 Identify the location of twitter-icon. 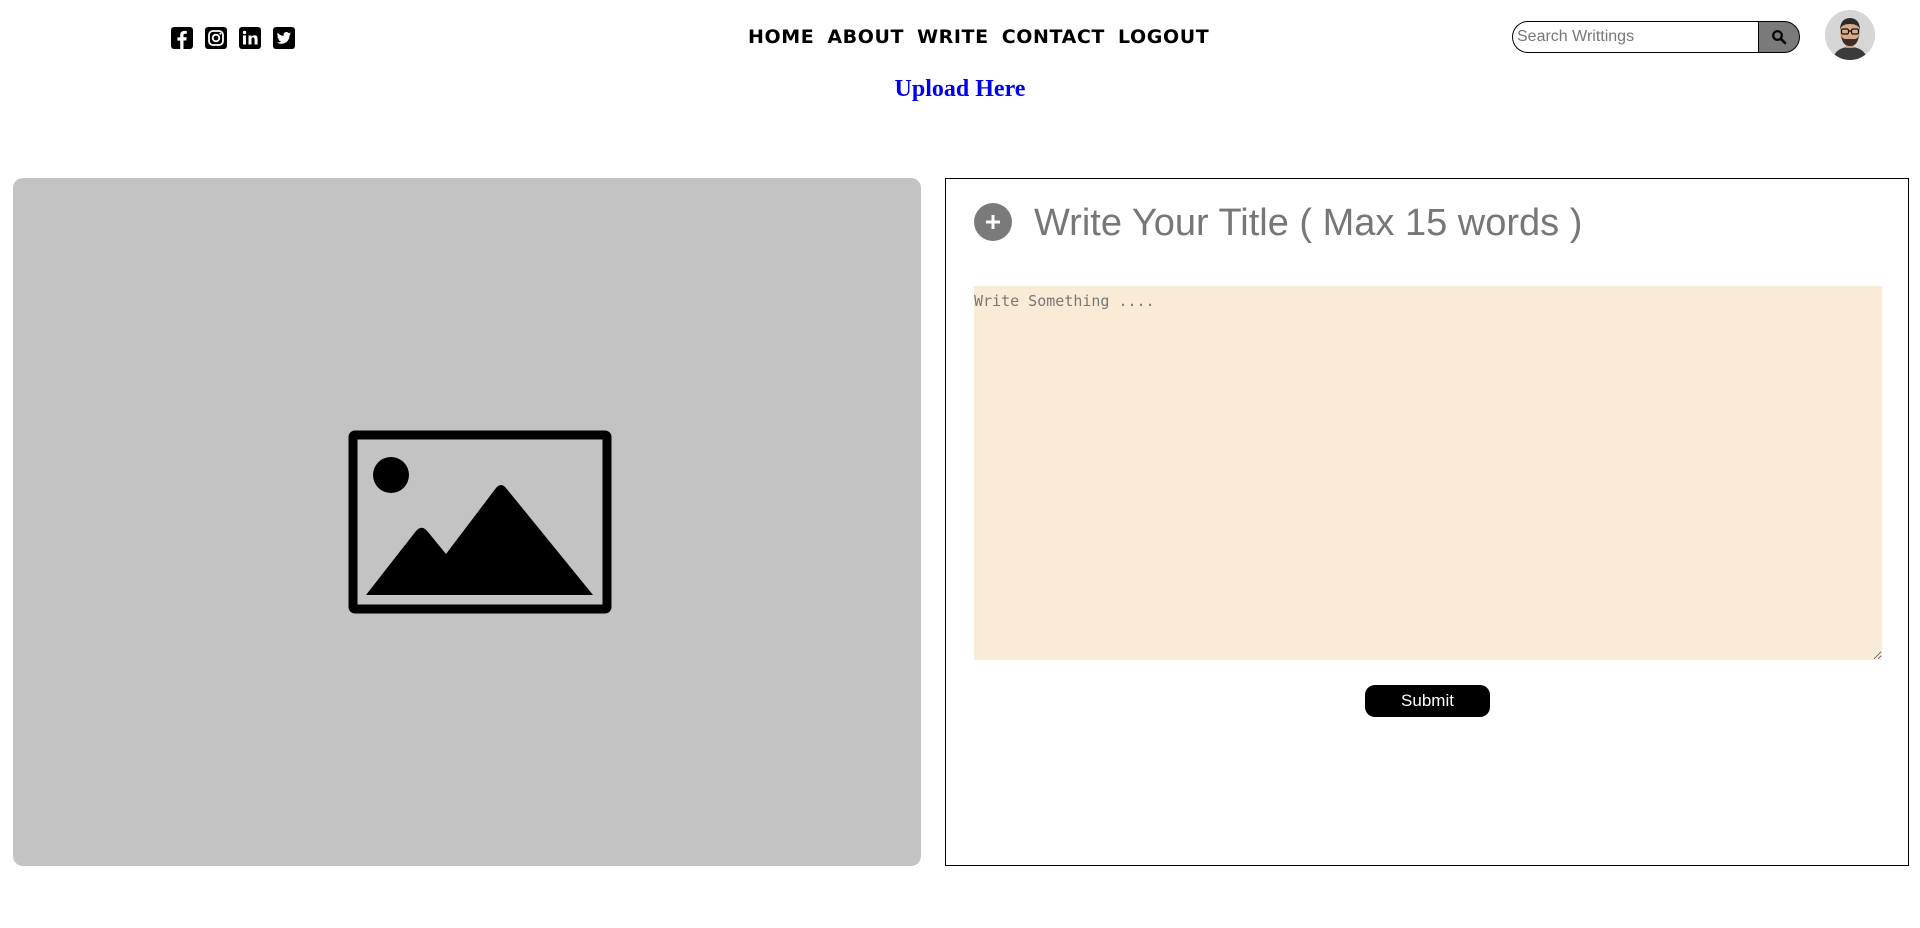
(284, 38).